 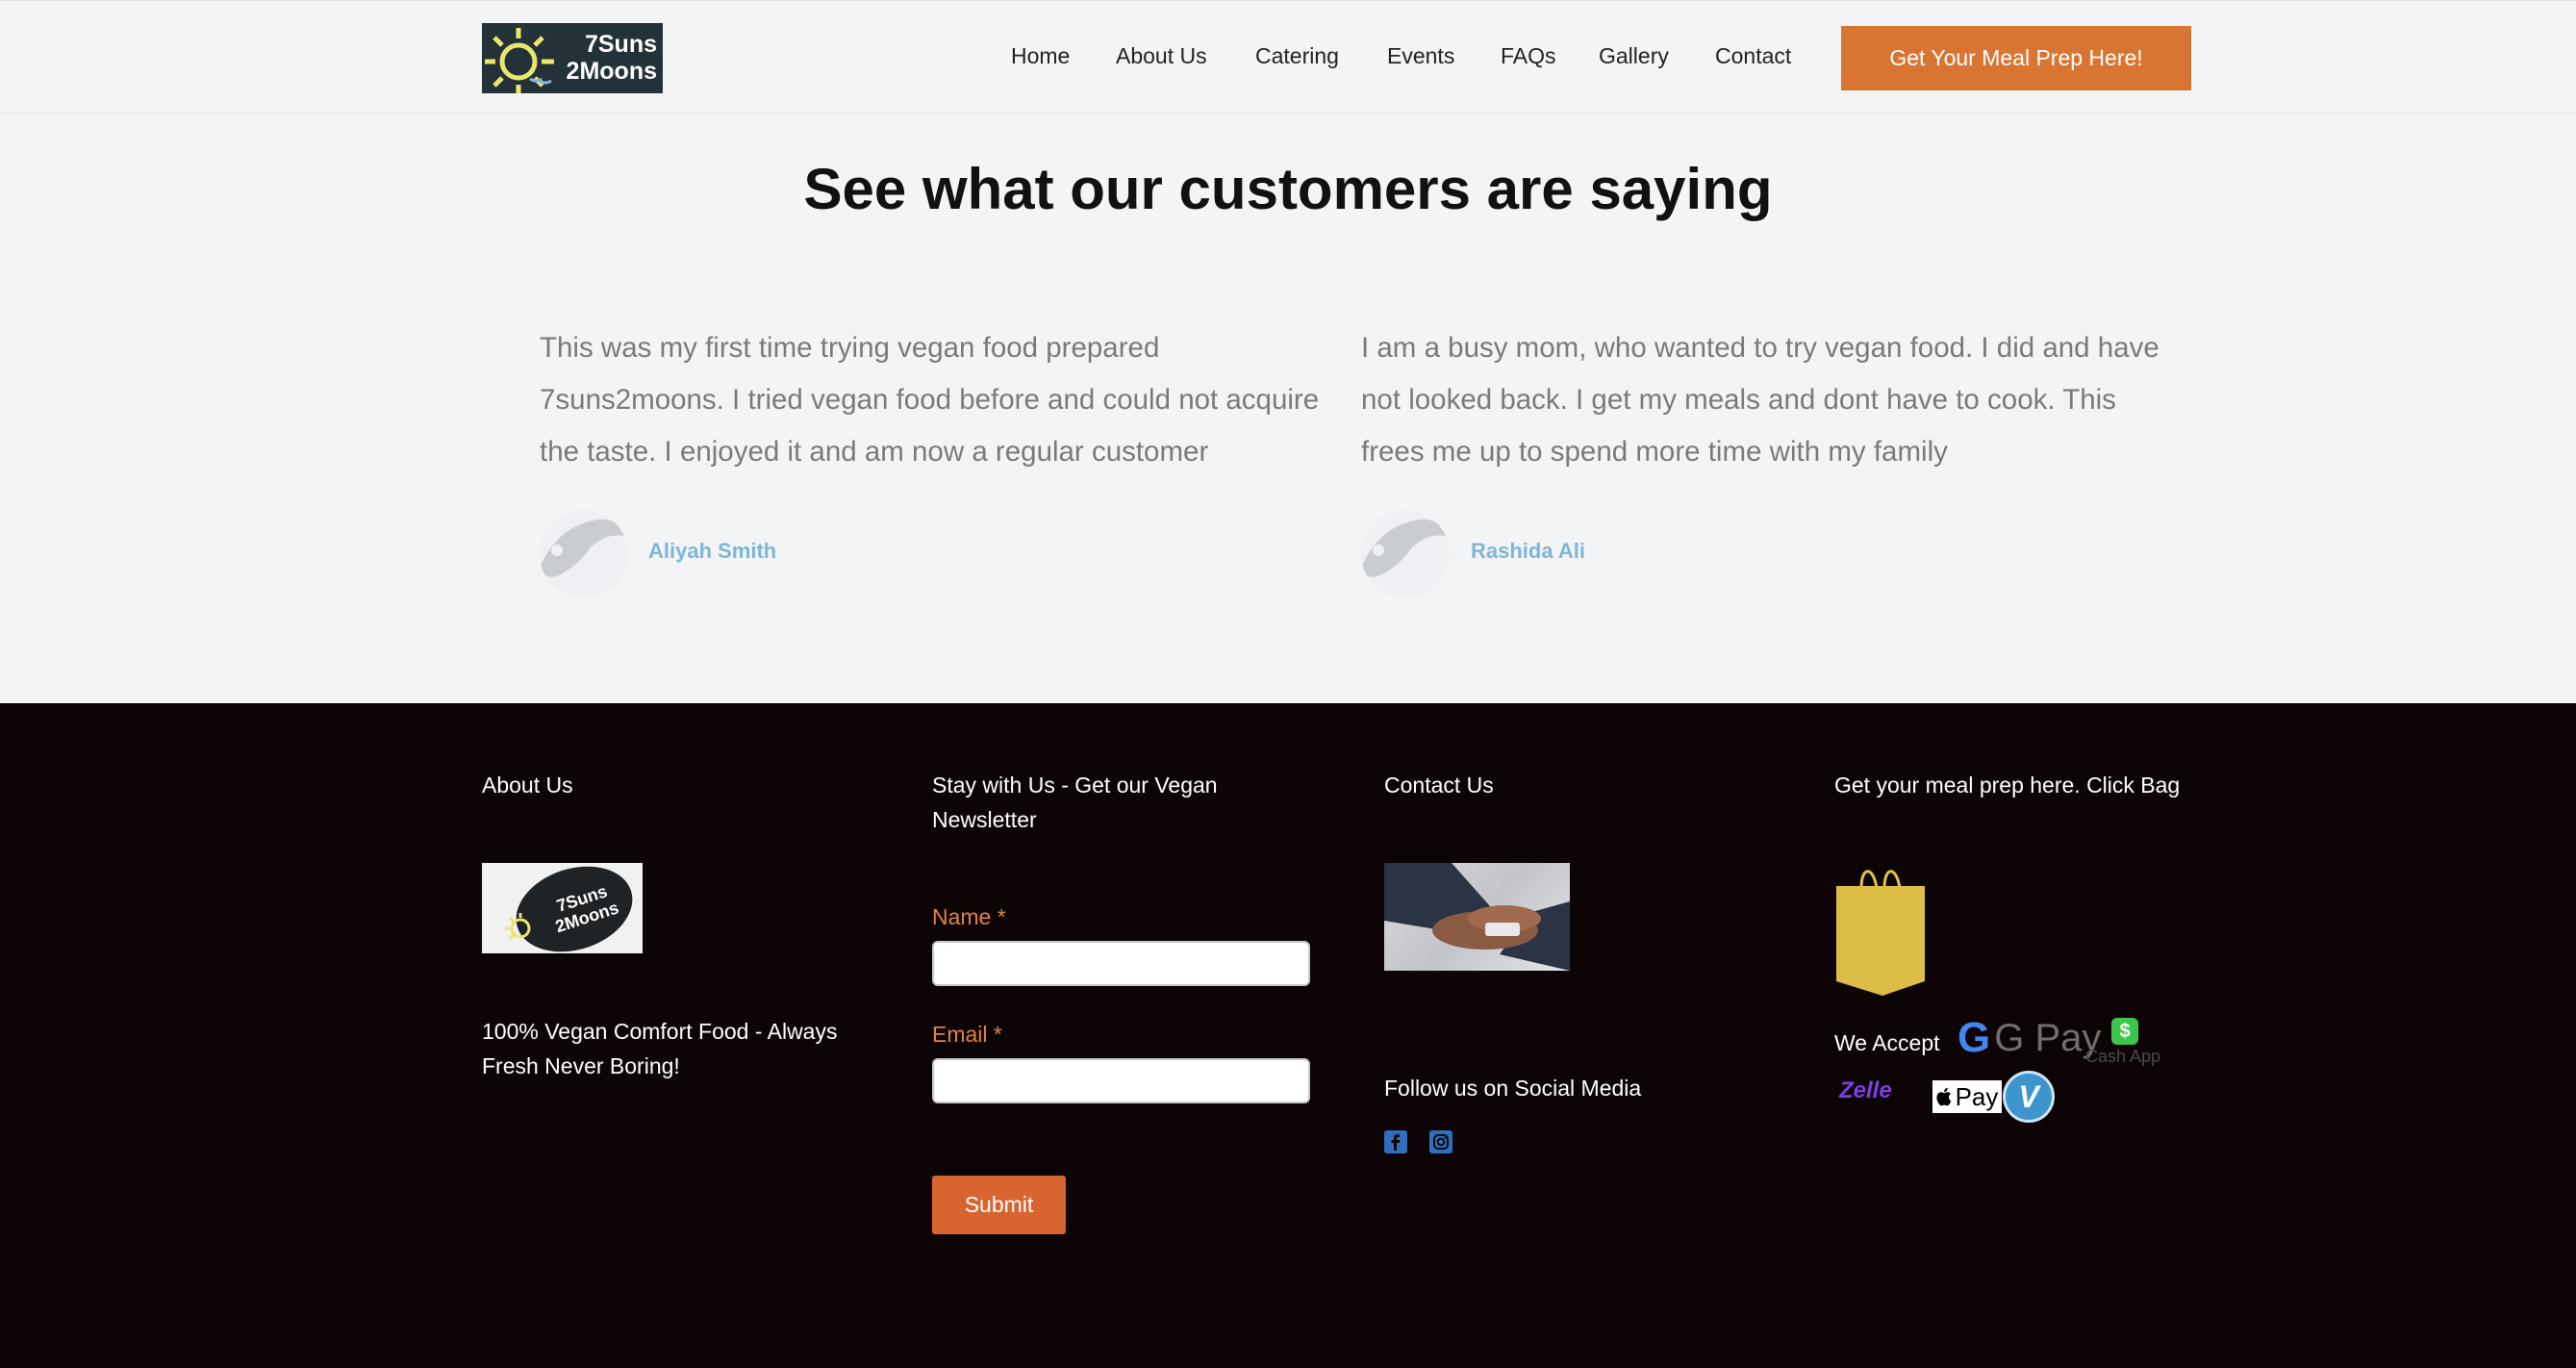 What do you see at coordinates (1162, 56) in the screenshot?
I see `nav-about: About Us` at bounding box center [1162, 56].